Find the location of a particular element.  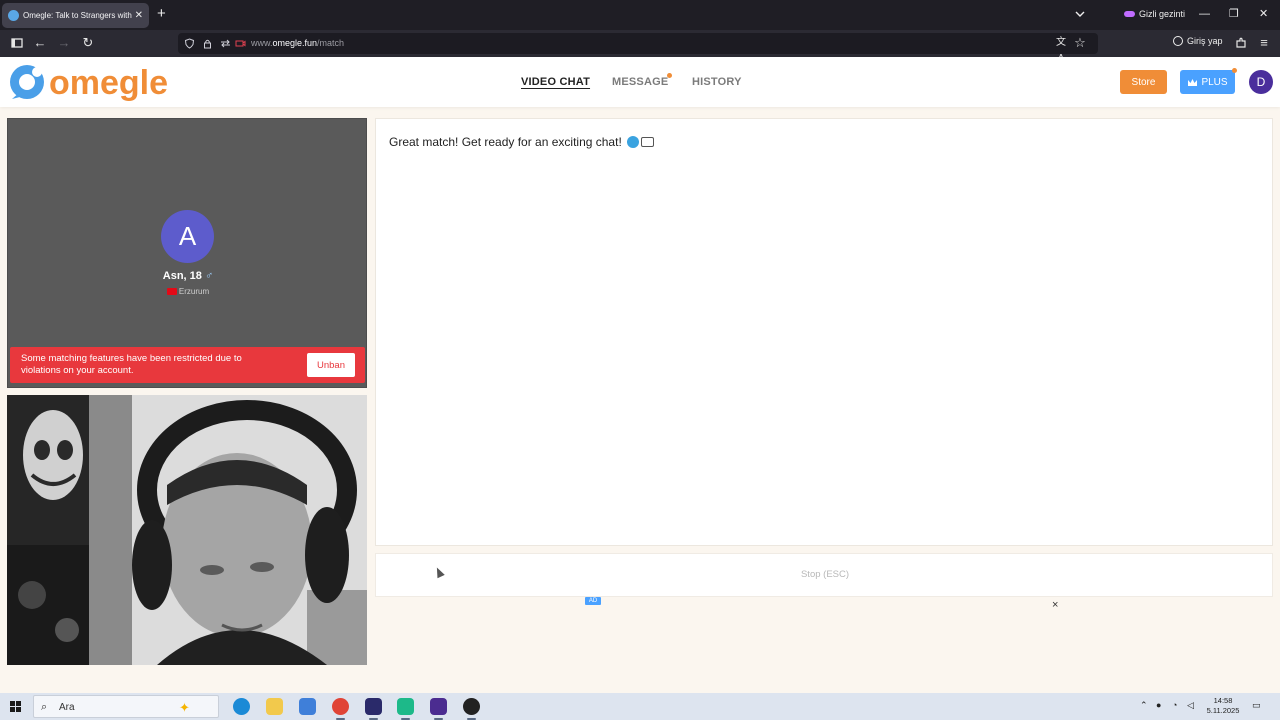

user-avatar: D is located at coordinates (1261, 82).